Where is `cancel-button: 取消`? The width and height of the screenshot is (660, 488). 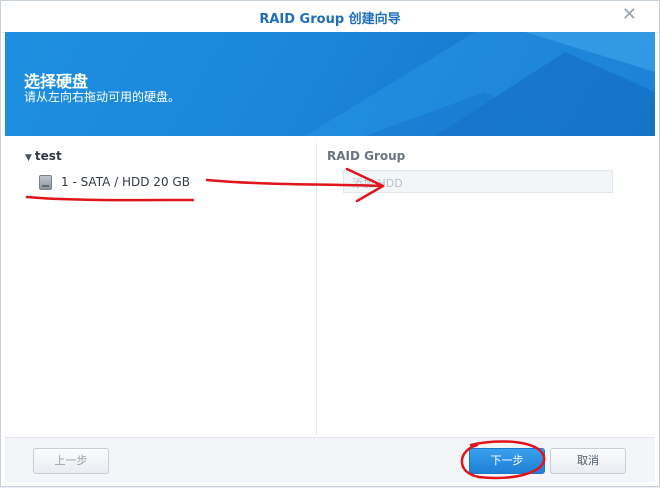 cancel-button: 取消 is located at coordinates (588, 461).